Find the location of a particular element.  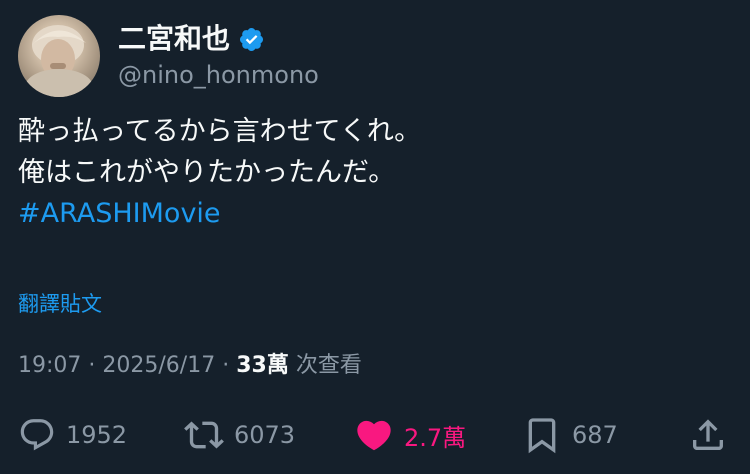

display-name: 二宮和也 is located at coordinates (191, 39).